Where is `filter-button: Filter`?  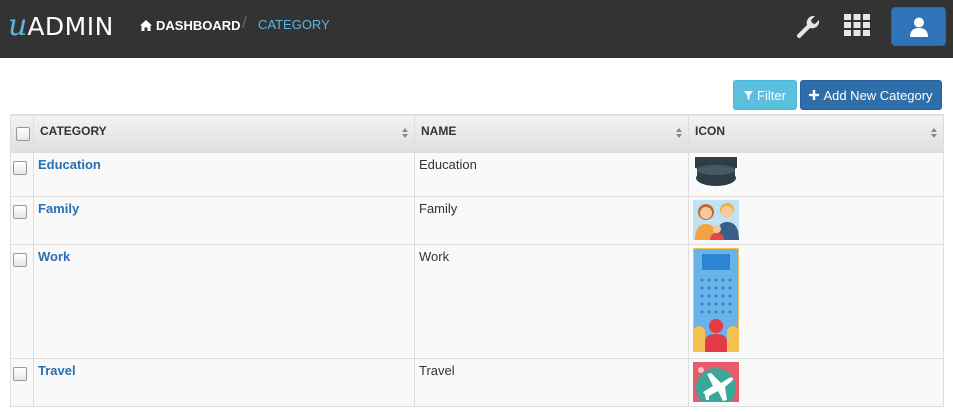 filter-button: Filter is located at coordinates (765, 95).